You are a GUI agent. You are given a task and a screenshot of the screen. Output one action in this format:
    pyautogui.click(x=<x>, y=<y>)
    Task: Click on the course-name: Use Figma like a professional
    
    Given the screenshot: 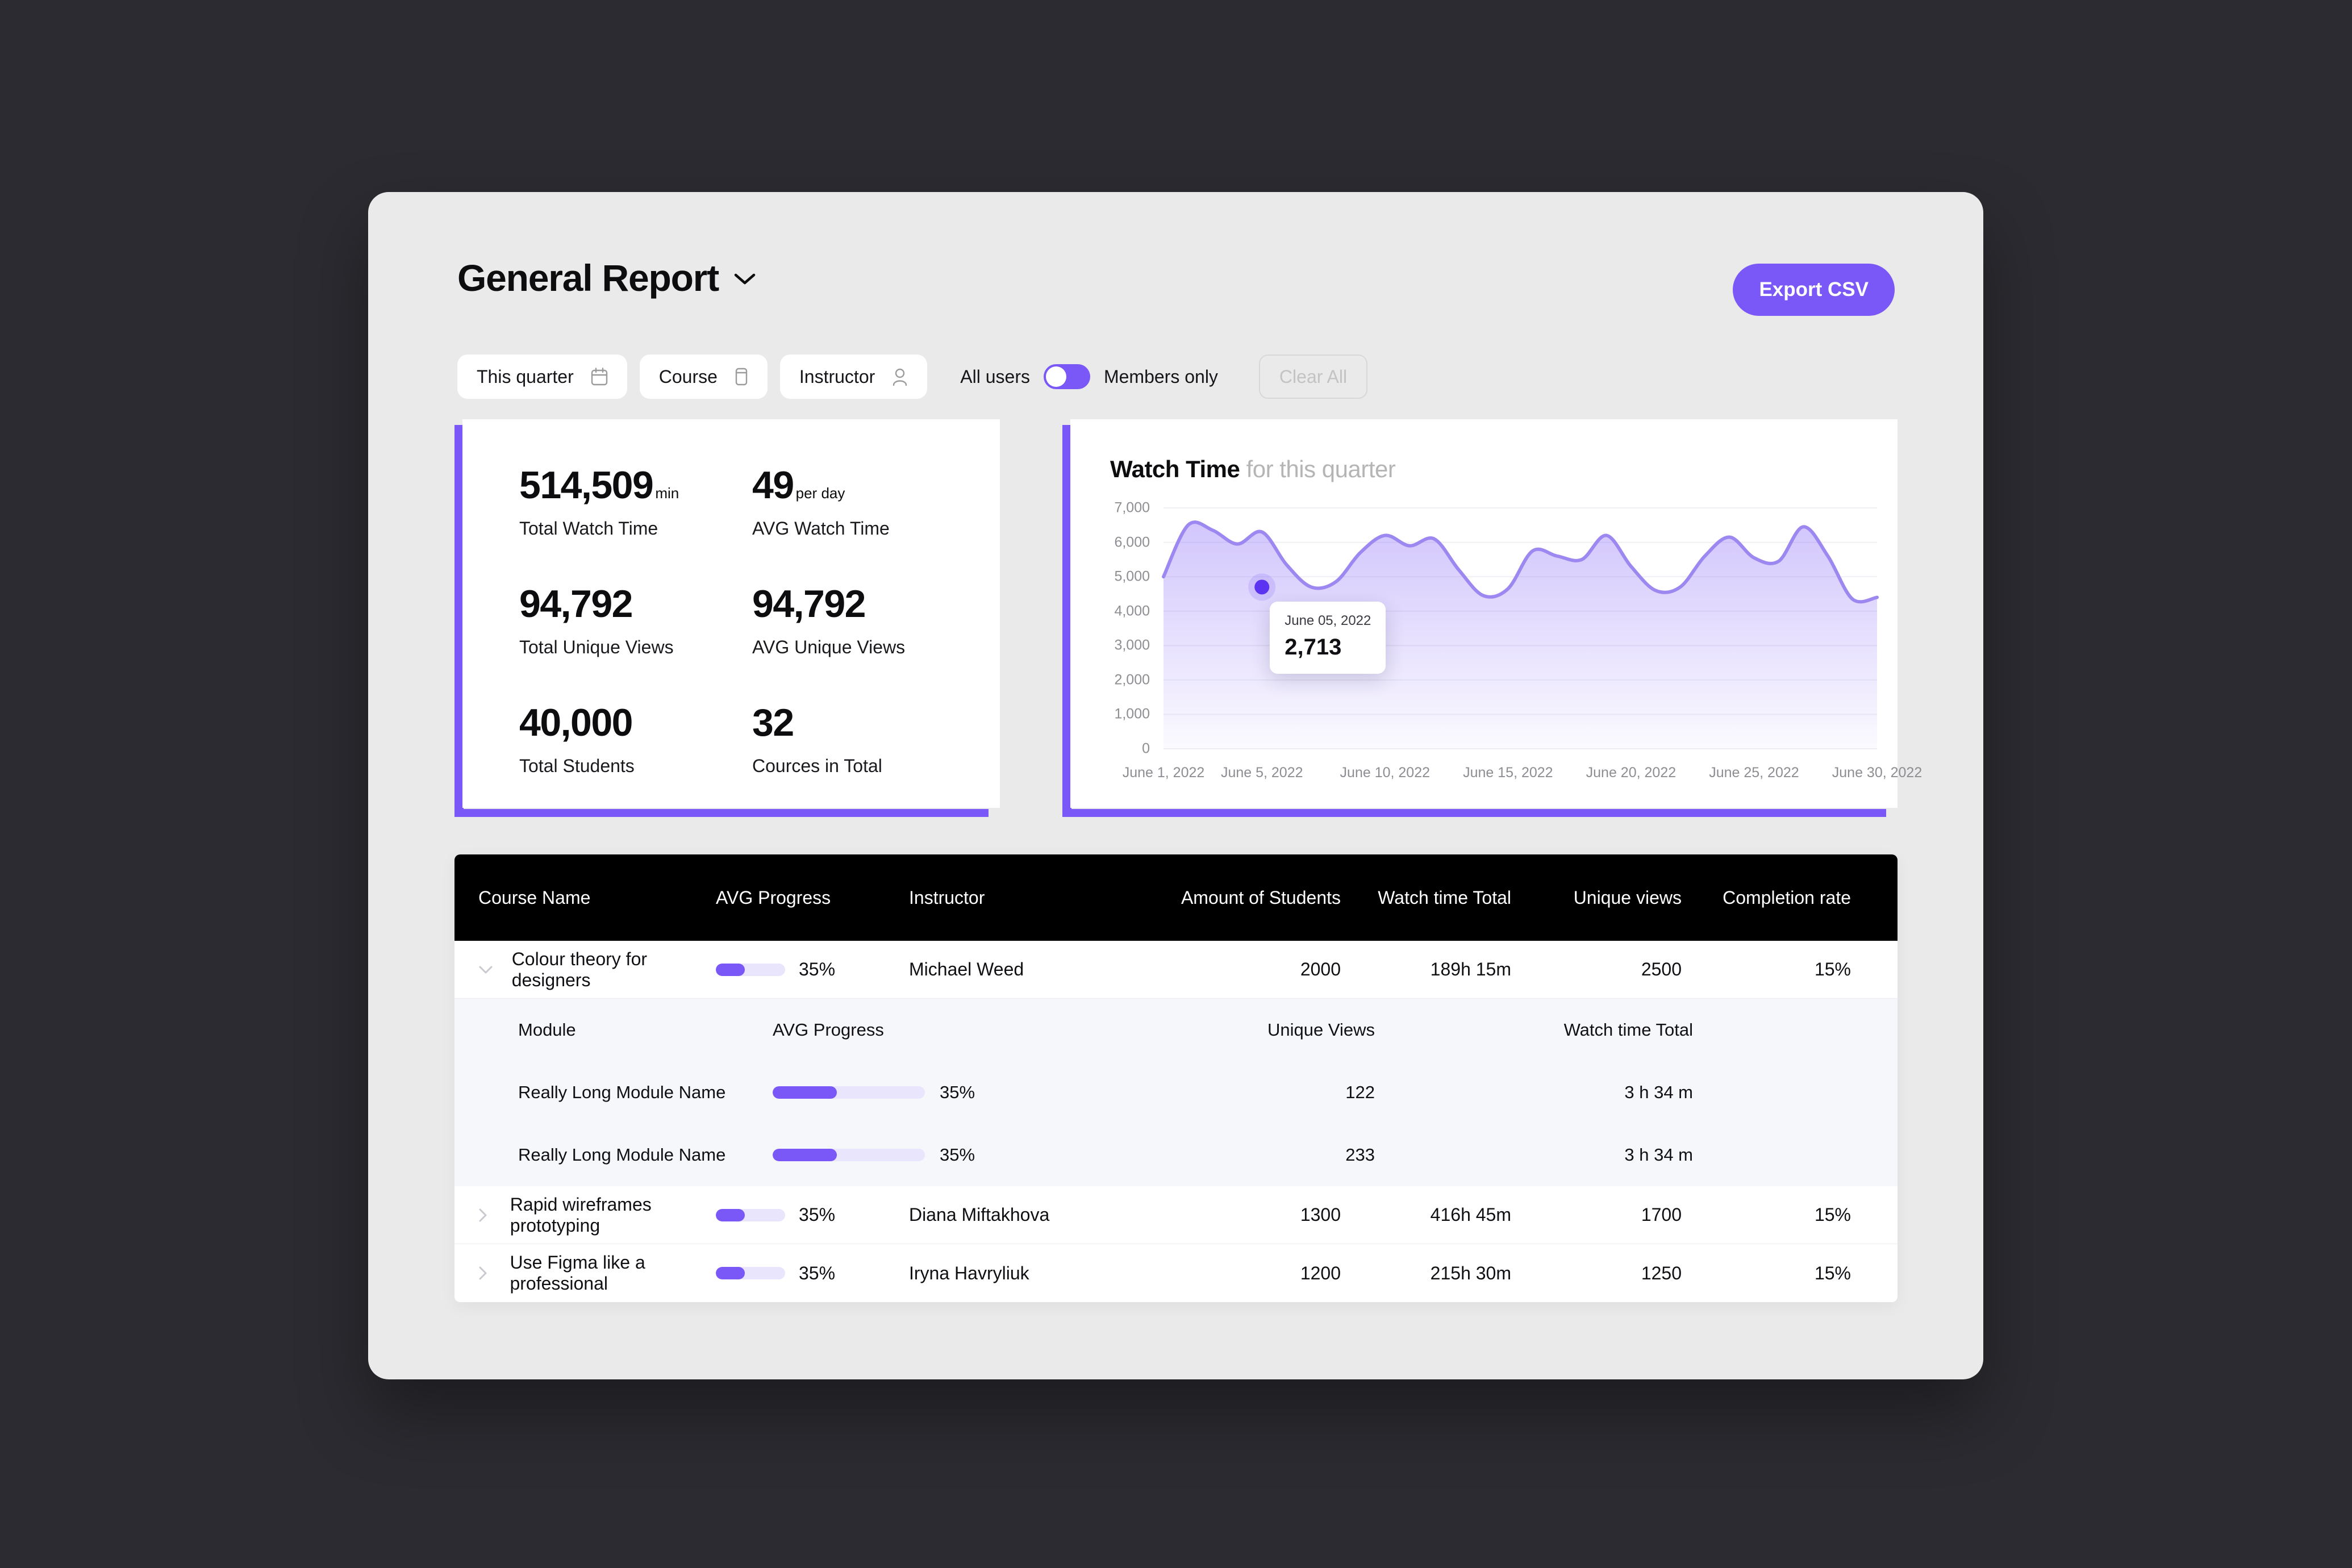 What is the action you would take?
    pyautogui.click(x=577, y=1273)
    